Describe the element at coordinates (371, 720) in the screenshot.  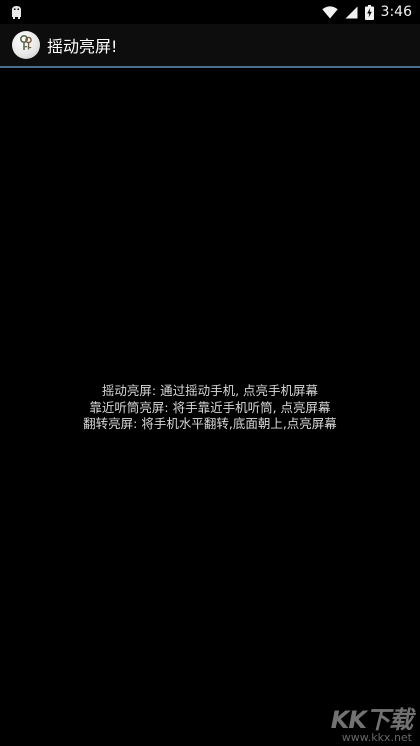
I see `watermark-logo: KK下载` at that location.